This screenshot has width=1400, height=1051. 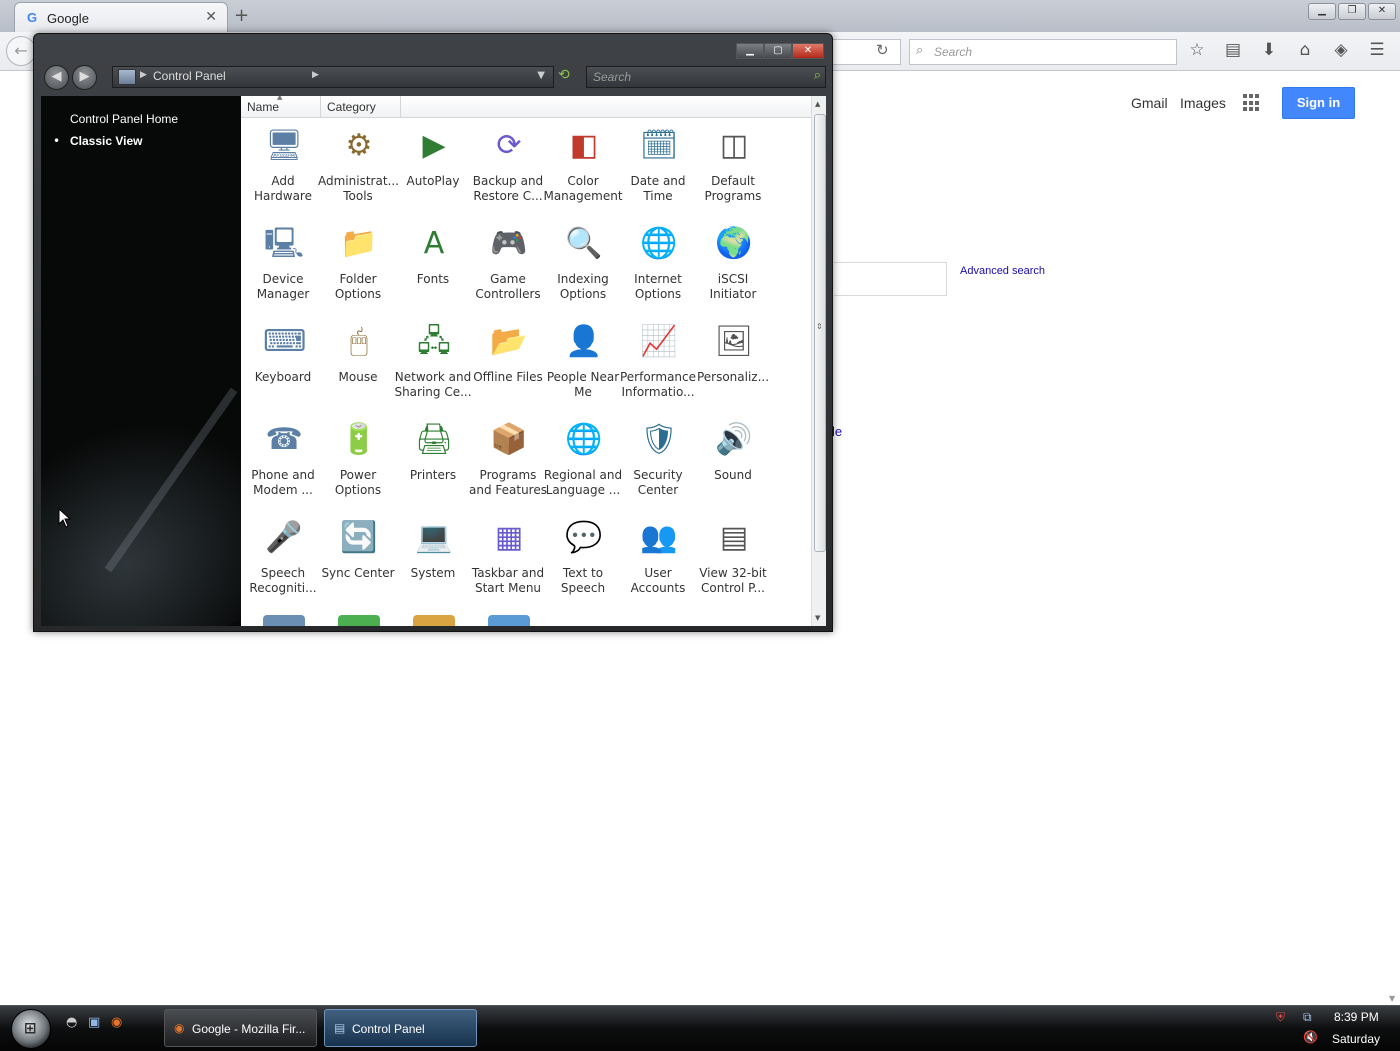 What do you see at coordinates (1149, 103) in the screenshot?
I see `gmail-link: Gmail` at bounding box center [1149, 103].